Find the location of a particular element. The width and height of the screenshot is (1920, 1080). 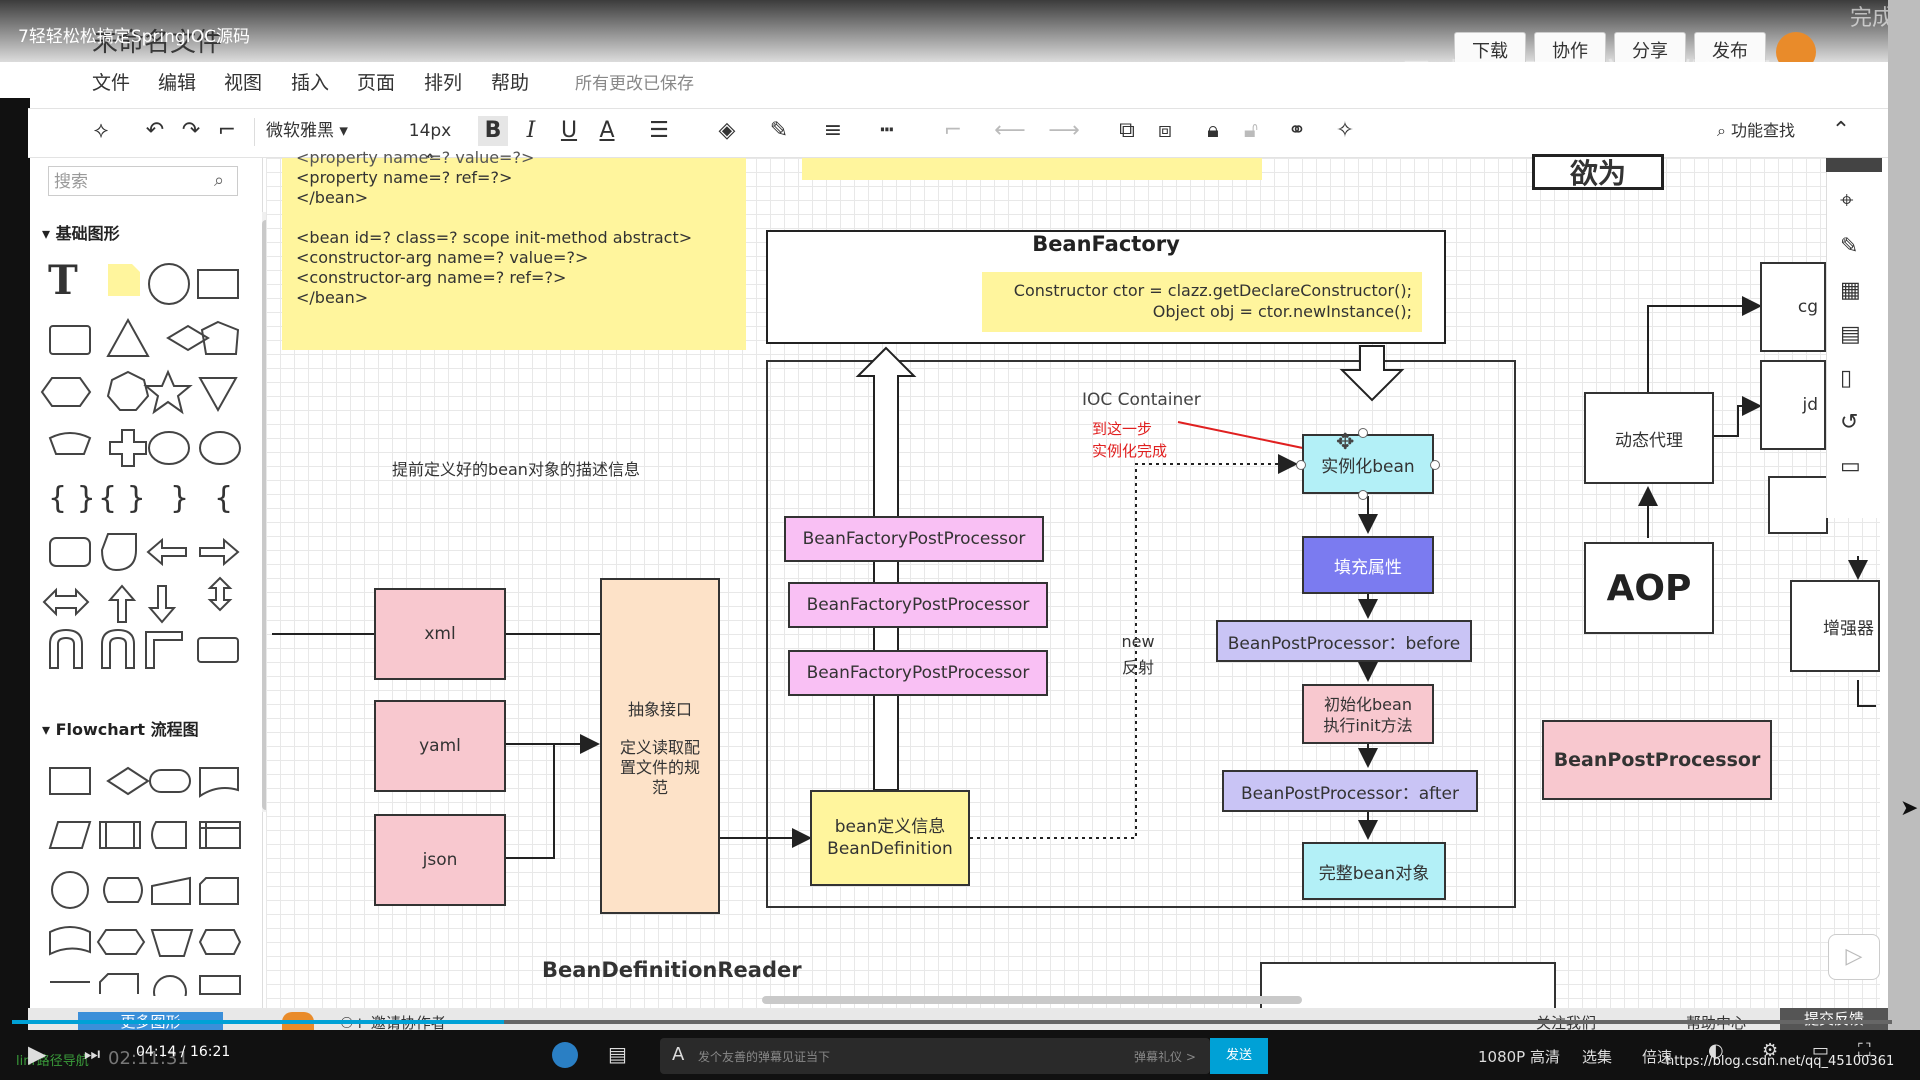

fill-color-icon: ◈ is located at coordinates (727, 131).